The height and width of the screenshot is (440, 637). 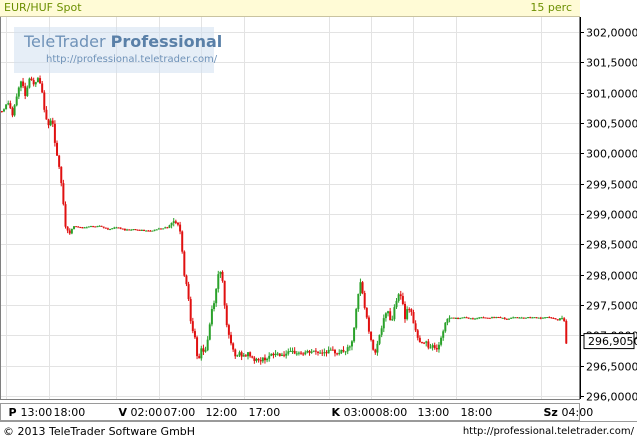 I want to click on watermark-brand-bold: Professional, so click(x=166, y=41).